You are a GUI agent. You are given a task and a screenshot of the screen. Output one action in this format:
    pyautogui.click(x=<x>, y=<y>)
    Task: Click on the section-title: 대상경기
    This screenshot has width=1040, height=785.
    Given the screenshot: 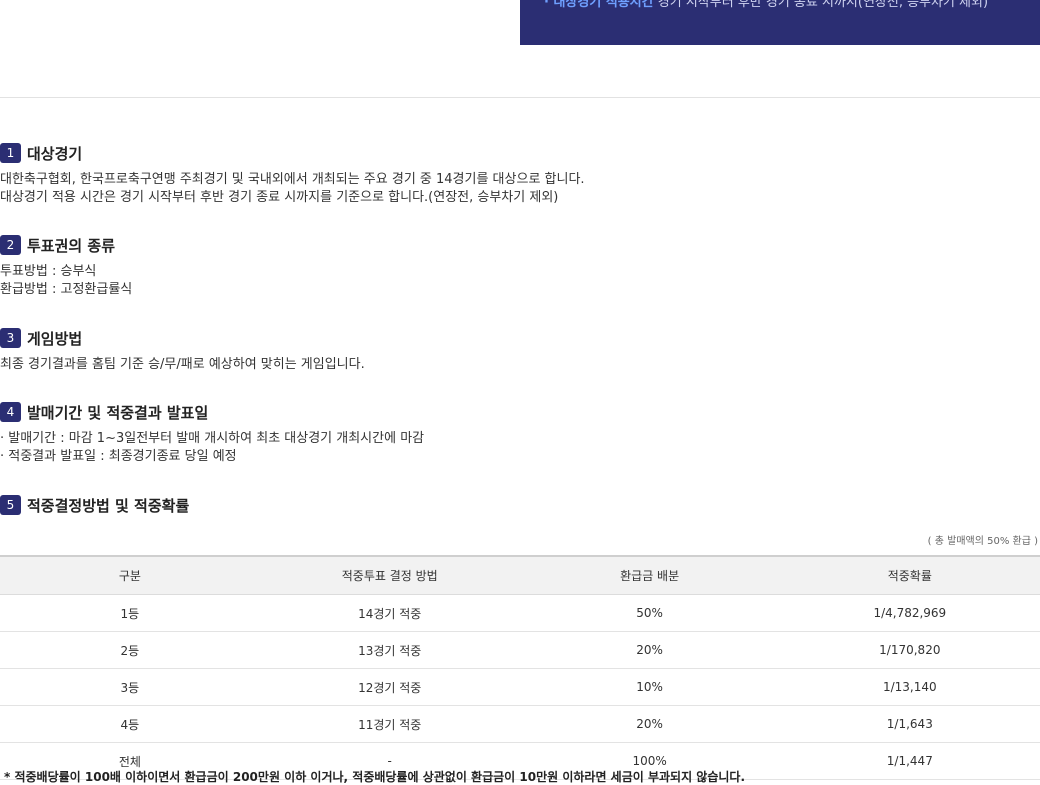 What is the action you would take?
    pyautogui.click(x=55, y=153)
    